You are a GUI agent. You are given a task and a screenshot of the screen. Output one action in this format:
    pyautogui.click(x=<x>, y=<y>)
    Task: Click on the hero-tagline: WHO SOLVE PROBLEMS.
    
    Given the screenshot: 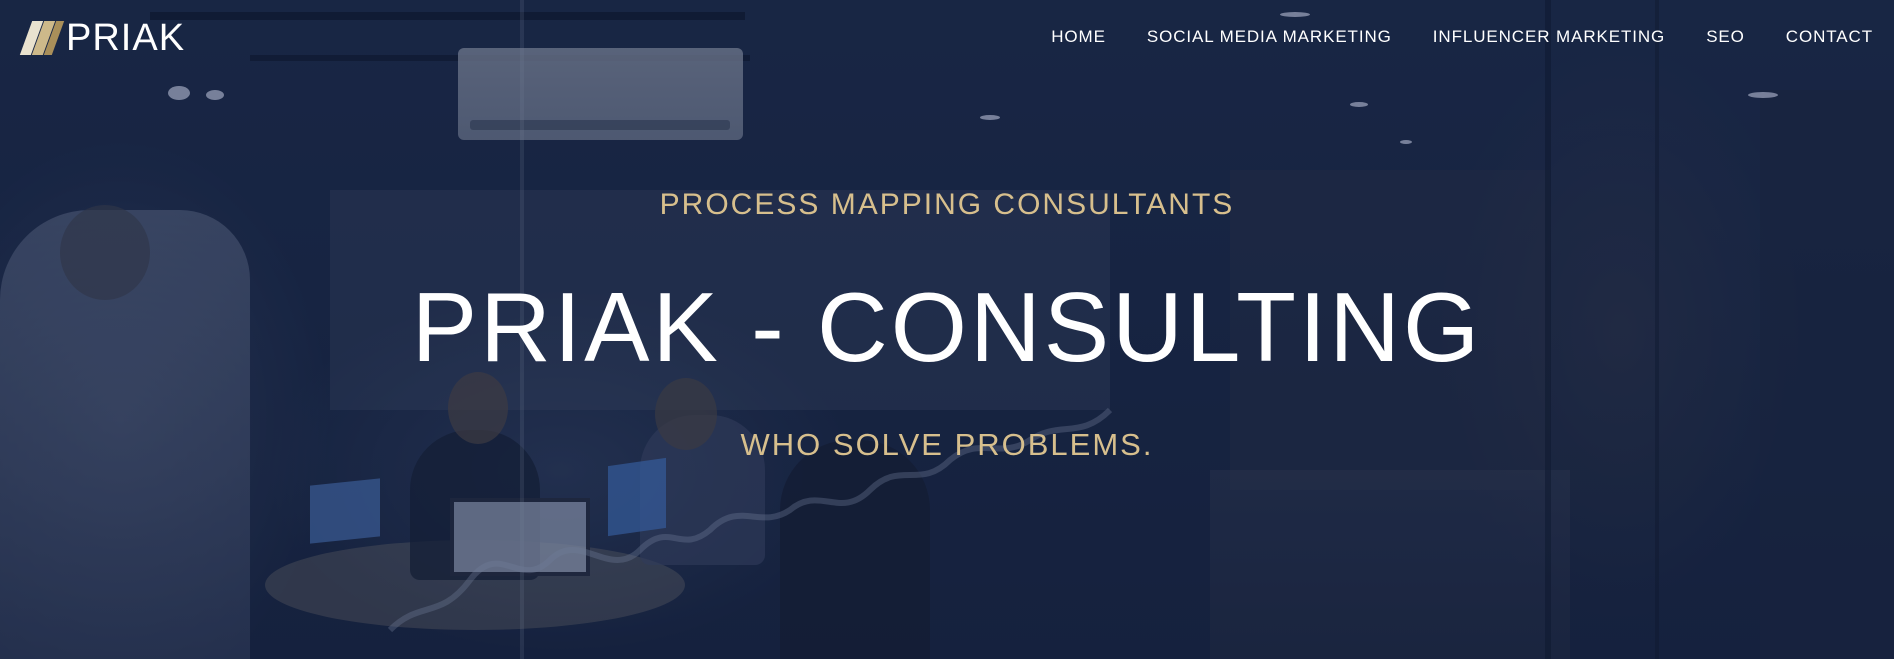 What is the action you would take?
    pyautogui.click(x=947, y=444)
    